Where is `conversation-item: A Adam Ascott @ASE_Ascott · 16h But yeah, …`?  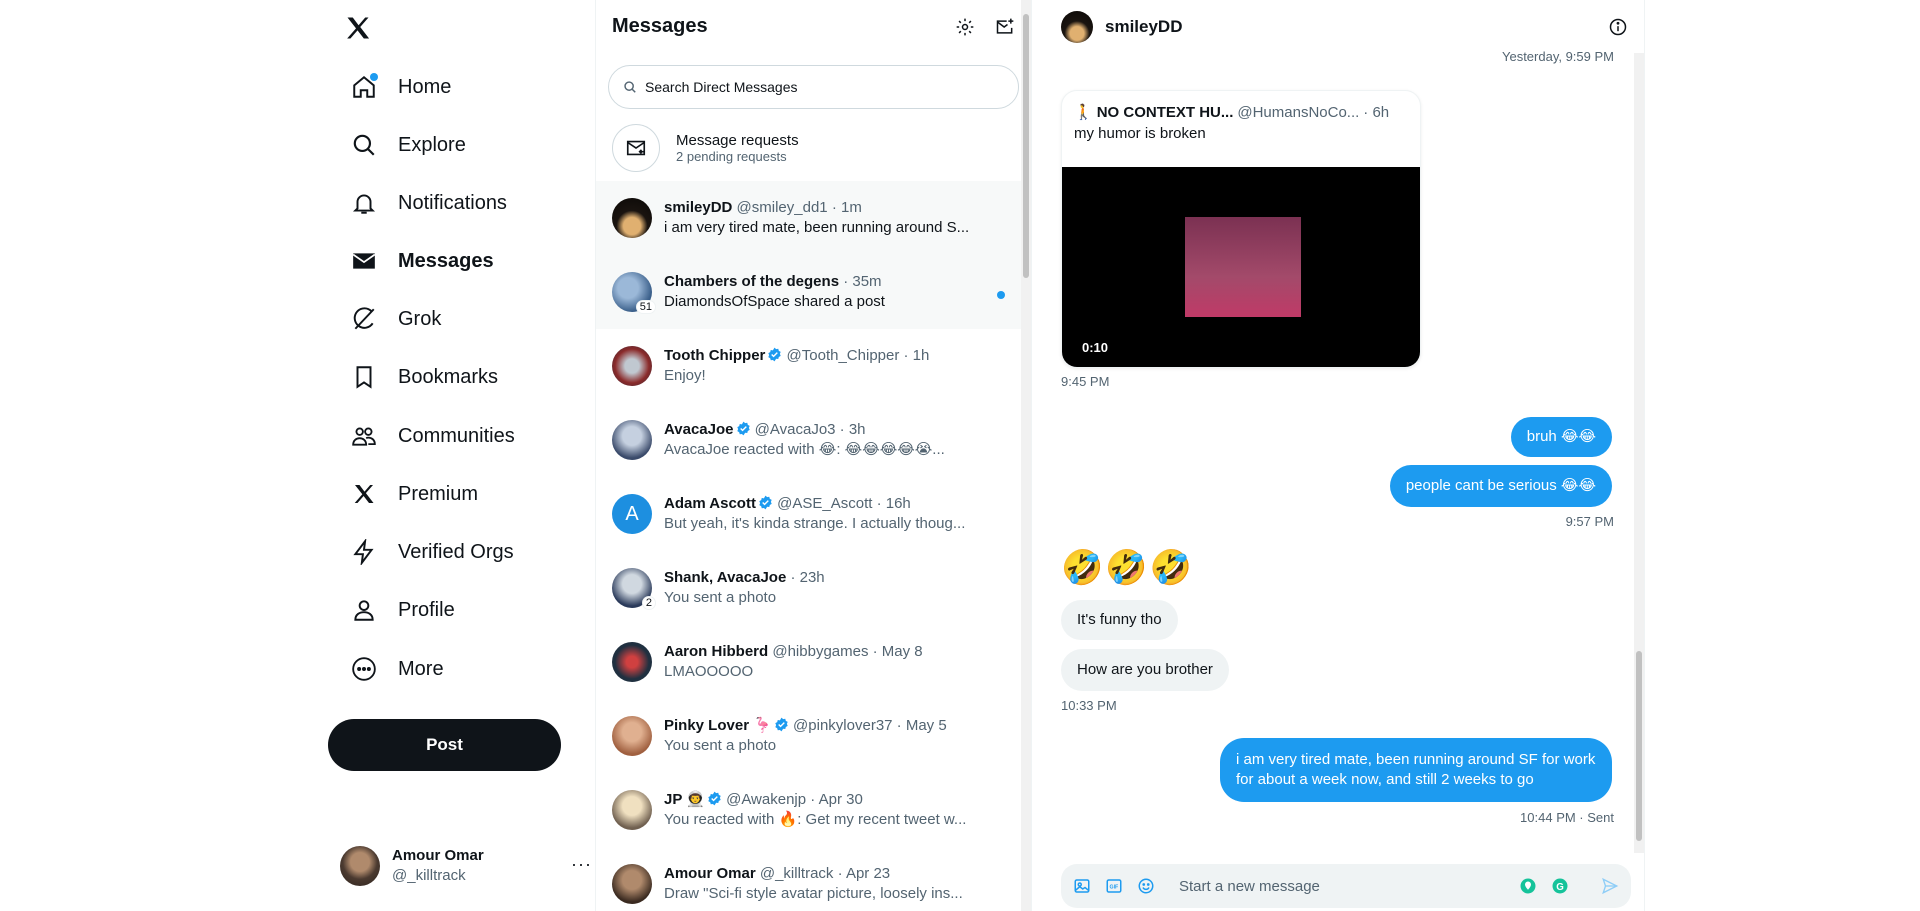
conversation-item: A Adam Ascott @ASE_Ascott · 16h But yeah, … is located at coordinates (813, 514).